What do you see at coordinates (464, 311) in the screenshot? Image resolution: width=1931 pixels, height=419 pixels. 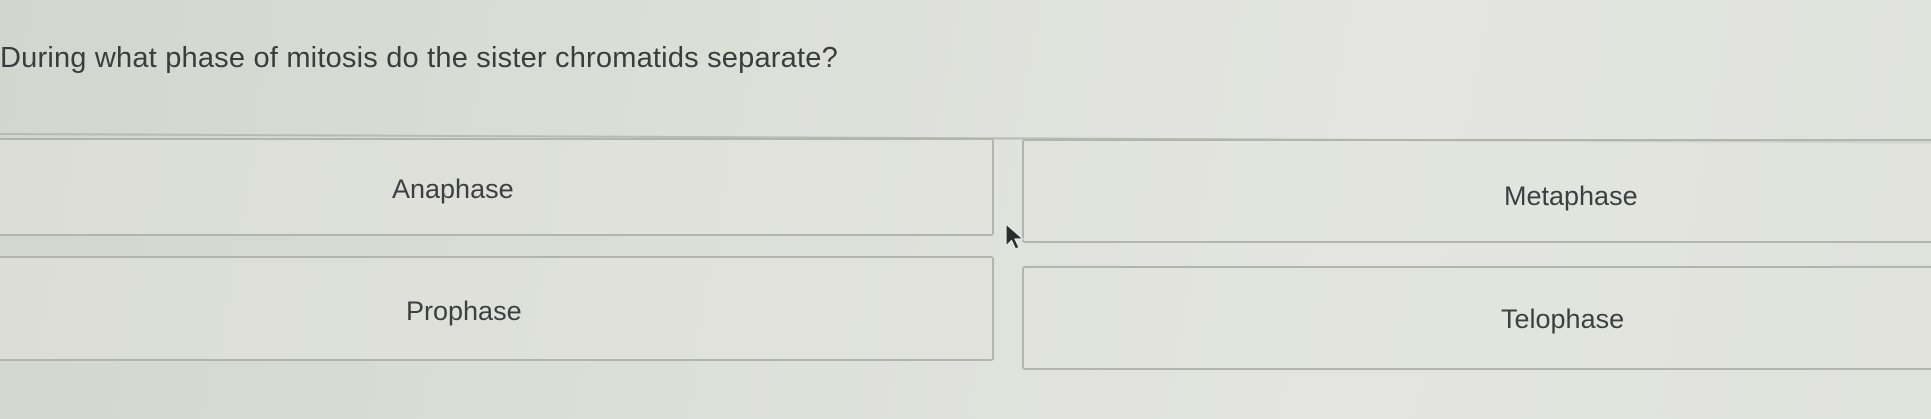 I see `answer-option-label: Prophase` at bounding box center [464, 311].